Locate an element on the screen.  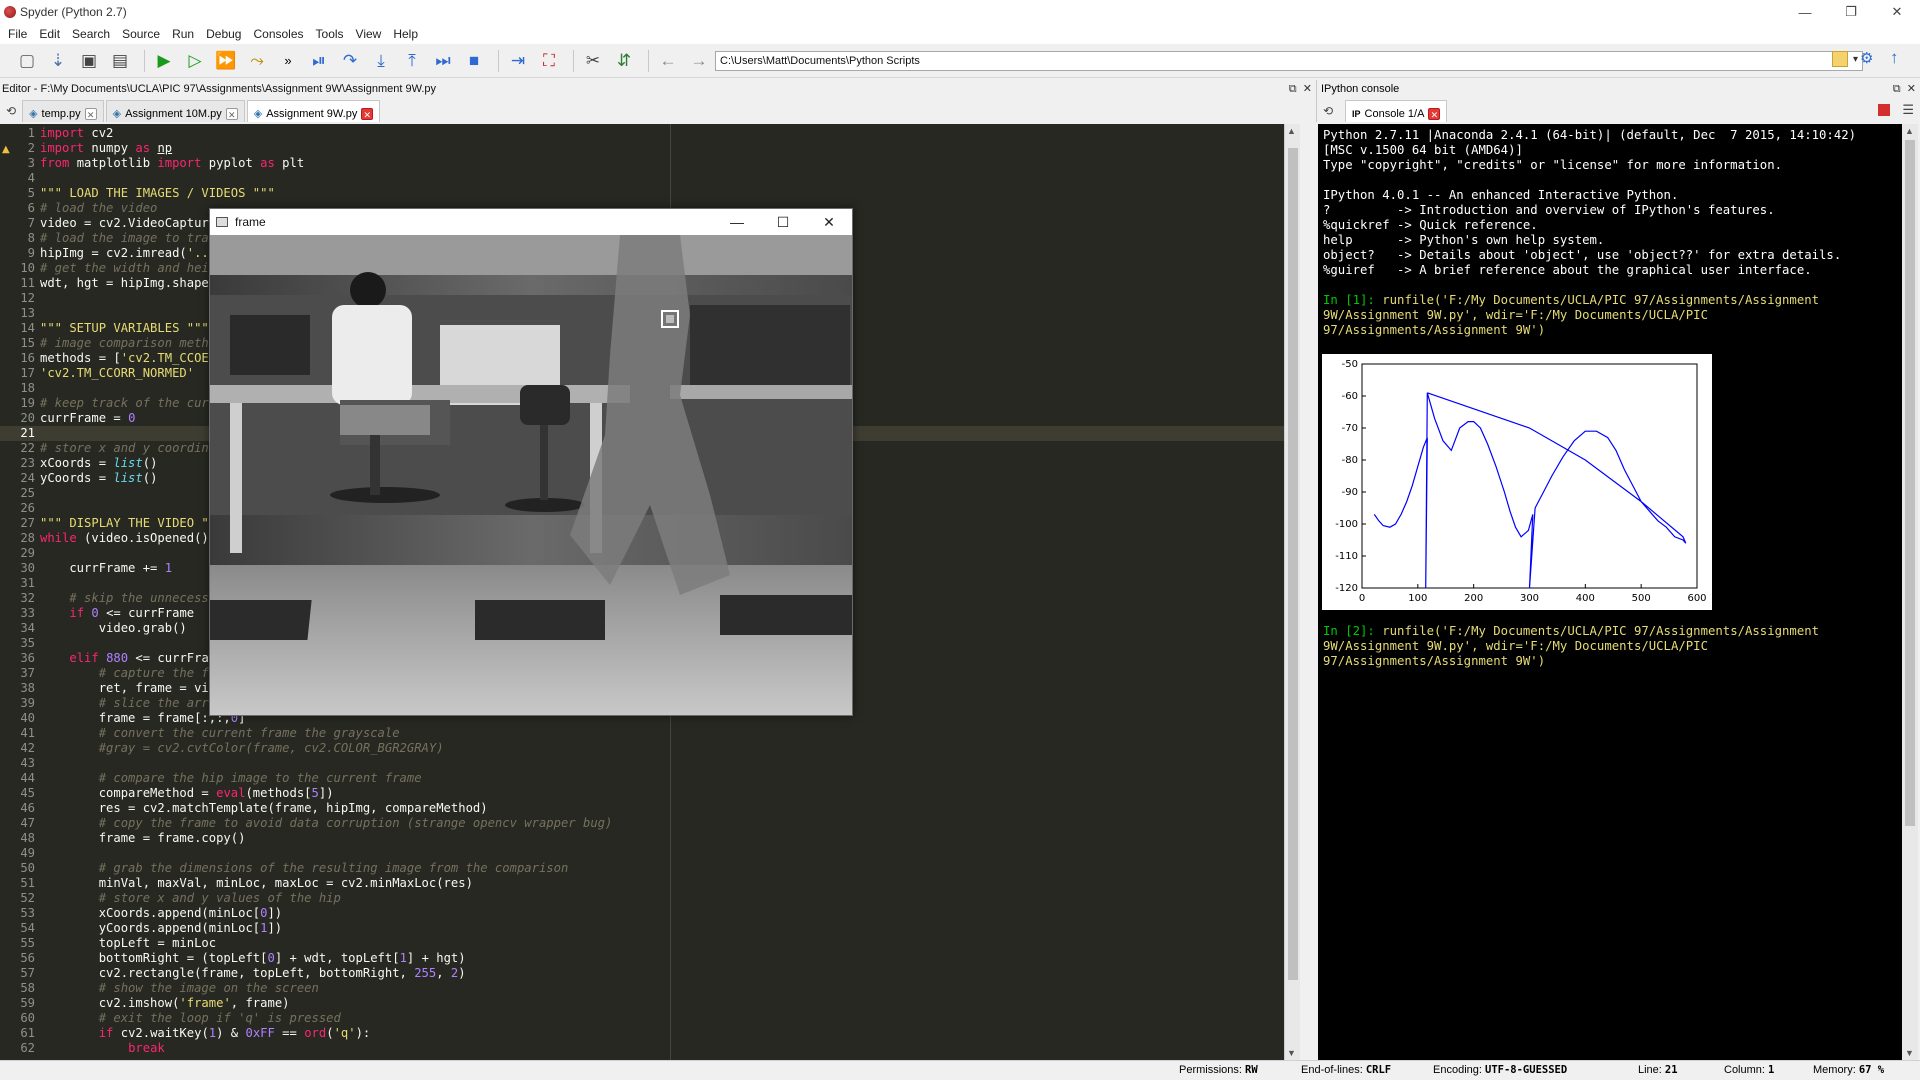
menu-edit: Edit is located at coordinates (49, 34).